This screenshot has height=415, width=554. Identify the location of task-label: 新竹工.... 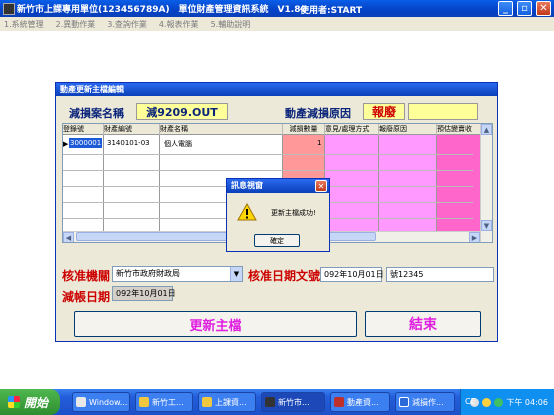
(168, 402).